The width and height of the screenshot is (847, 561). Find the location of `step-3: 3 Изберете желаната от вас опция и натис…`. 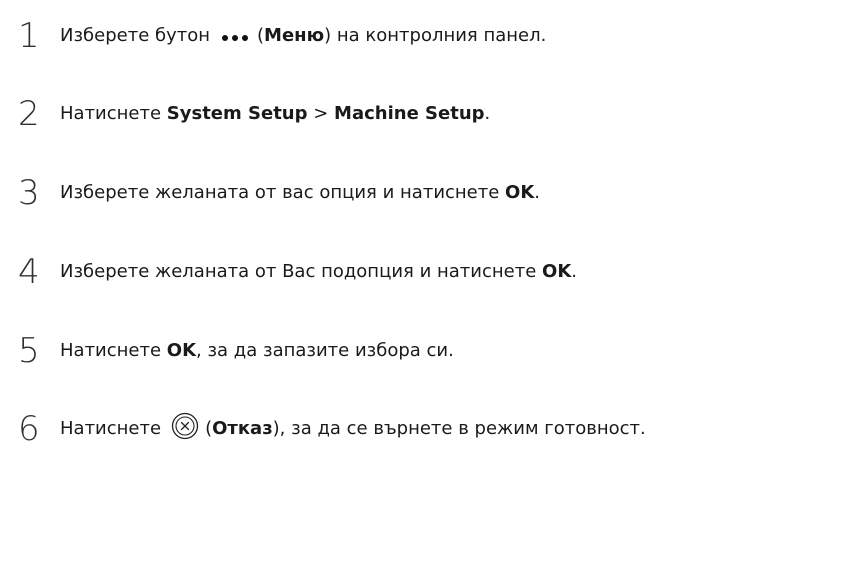

step-3: 3 Изберете желаната от вас опция и натис… is located at coordinates (279, 193).